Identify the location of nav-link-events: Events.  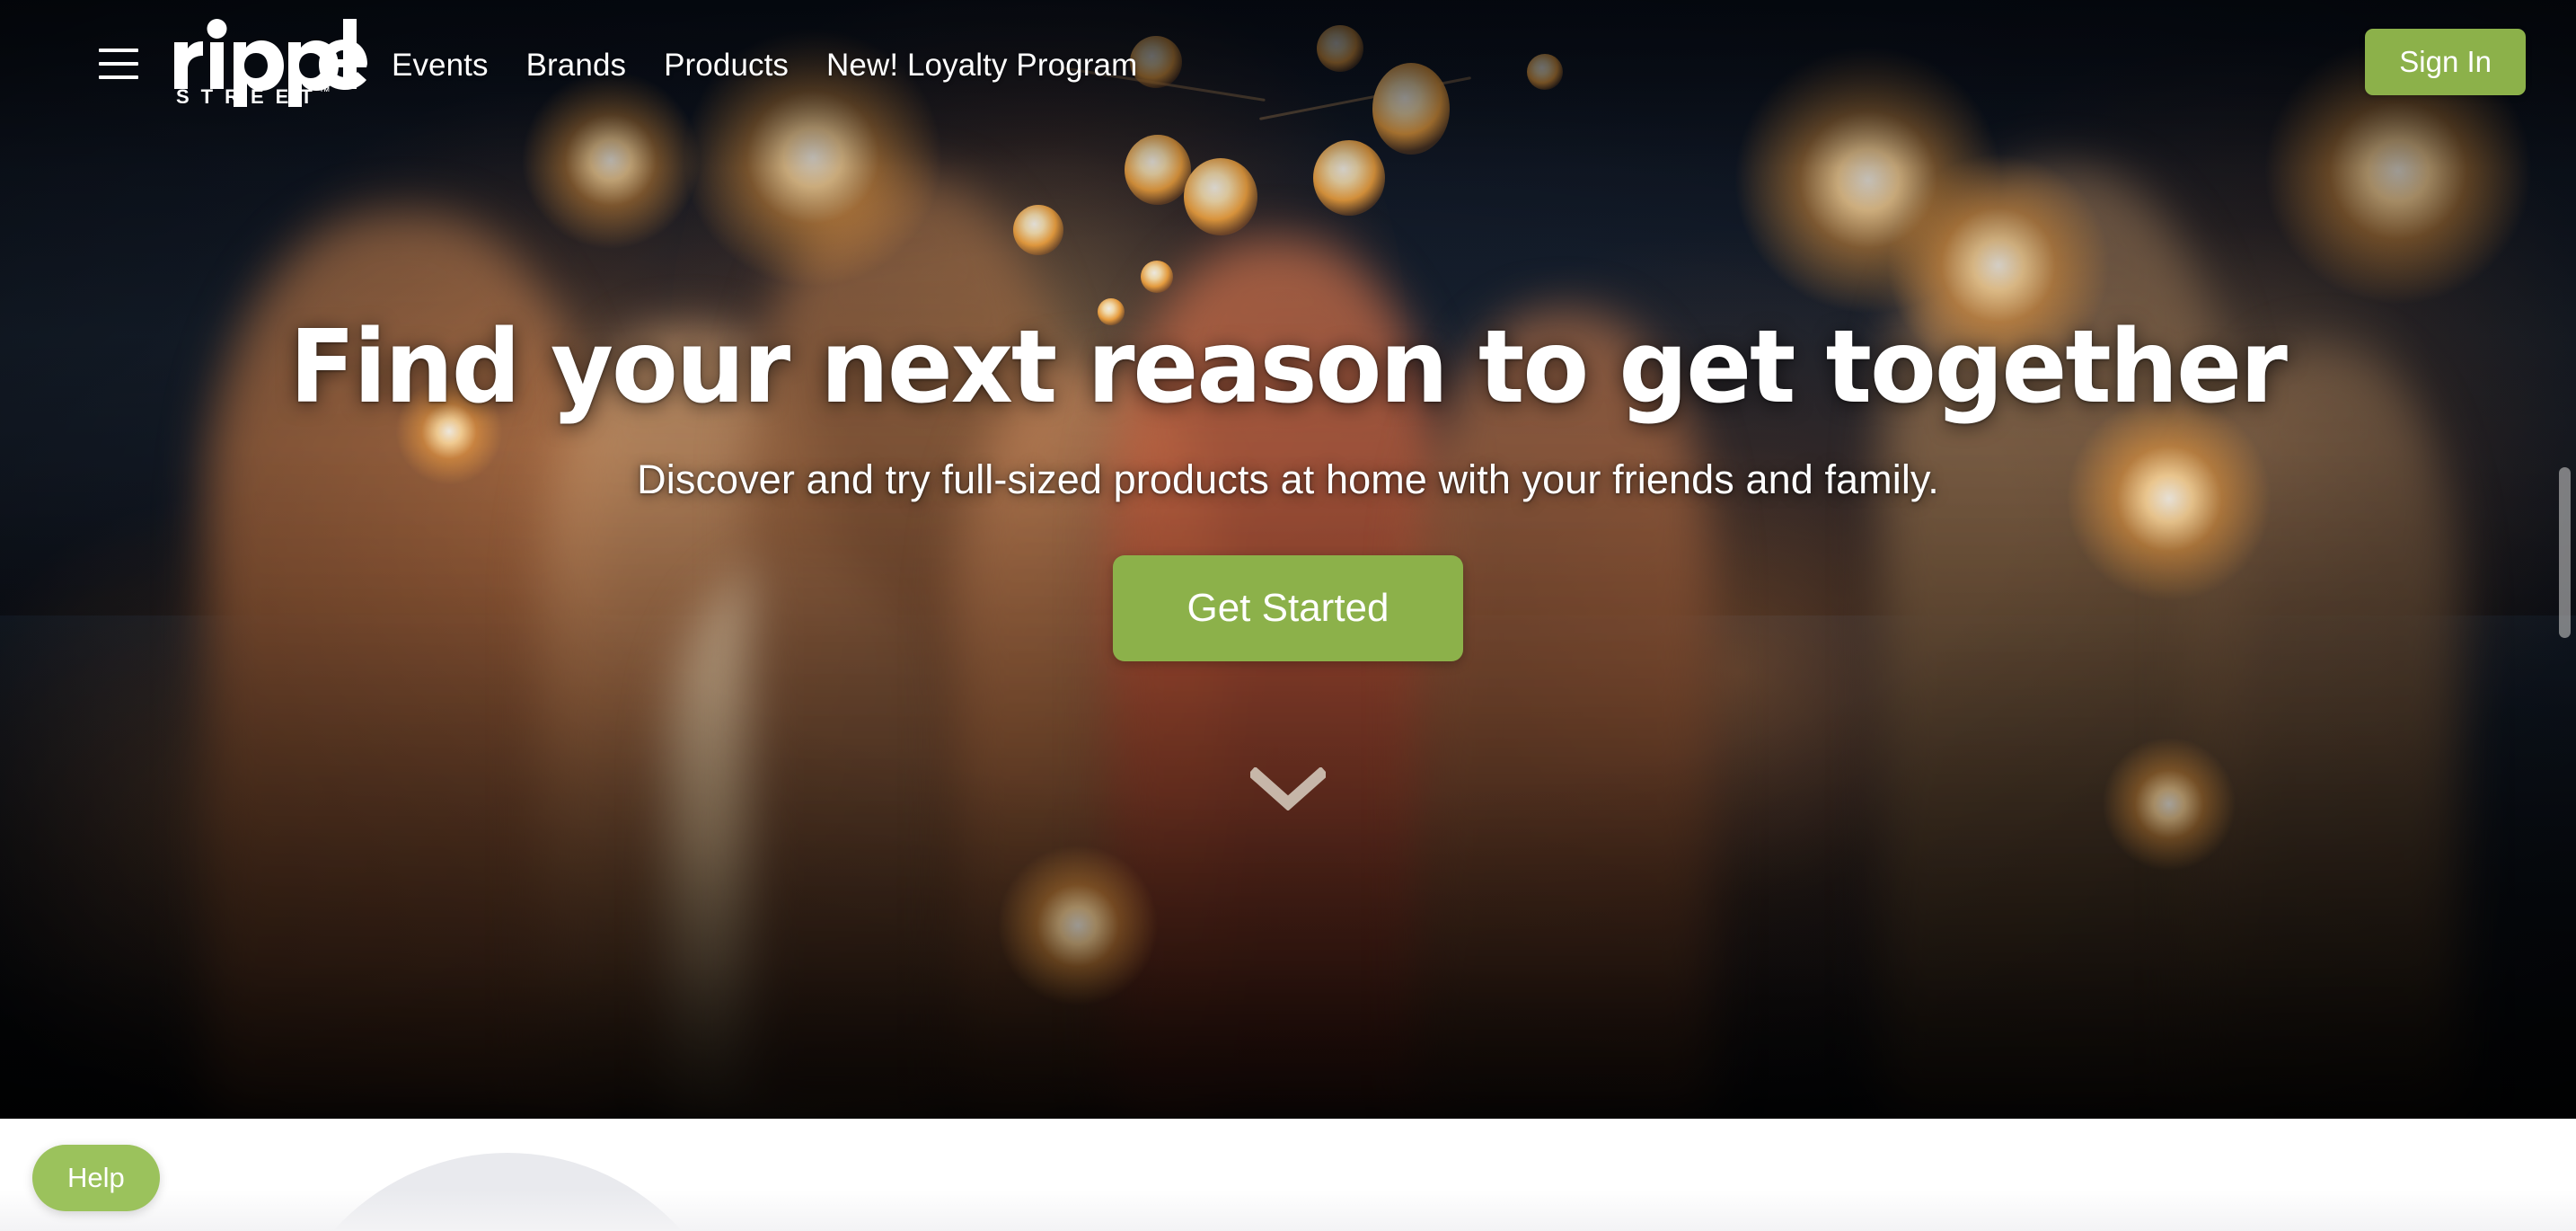
(440, 66).